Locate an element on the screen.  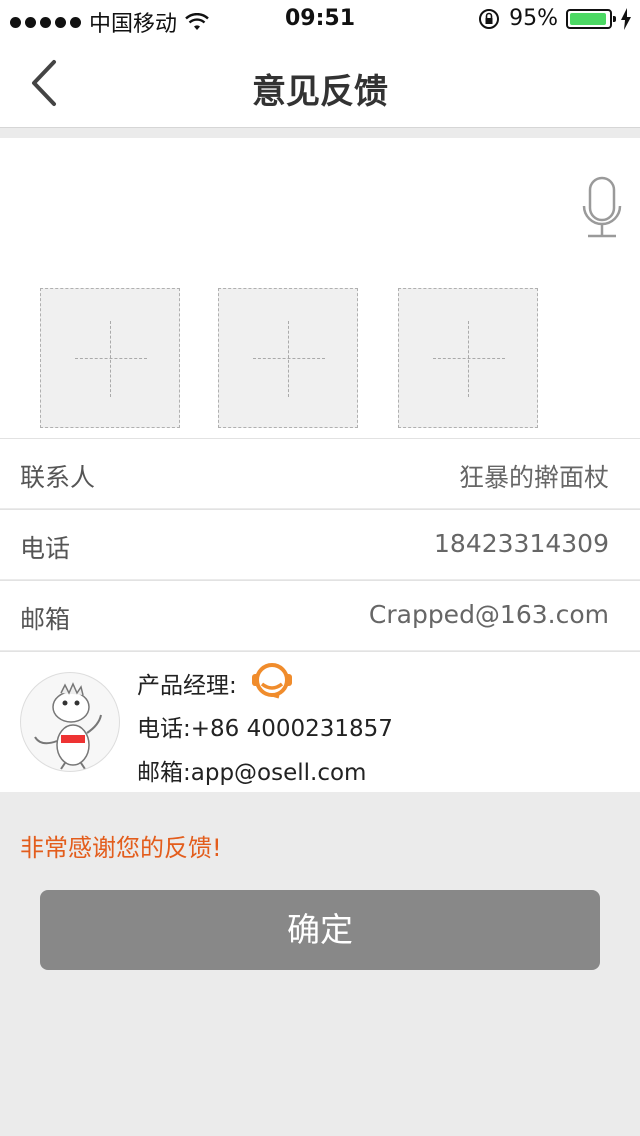
navigation-bar: 意见反馈 is located at coordinates (320, 84).